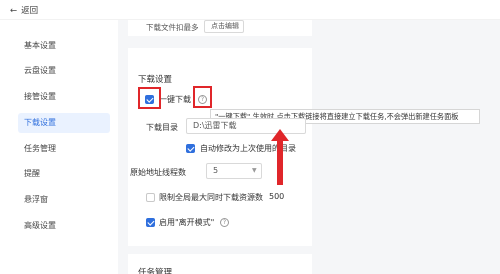 Image resolution: width=500 pixels, height=274 pixels. What do you see at coordinates (211, 197) in the screenshot?
I see `limit-label: 限制全局最大同时下载资源数` at bounding box center [211, 197].